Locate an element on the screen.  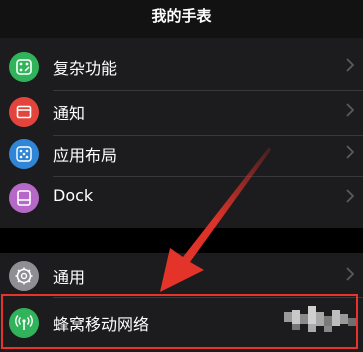
menu-item-label: 蜂窝移动网络 is located at coordinates (101, 324).